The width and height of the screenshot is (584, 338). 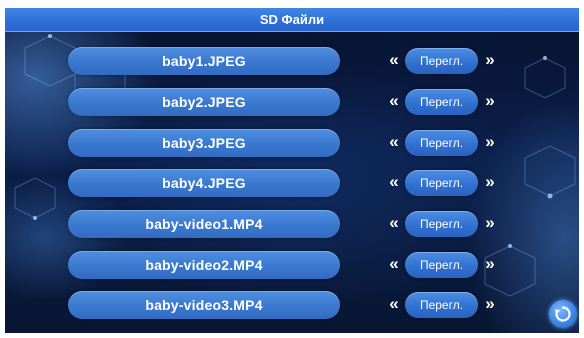 I want to click on page-title: SD Файли, so click(x=292, y=19).